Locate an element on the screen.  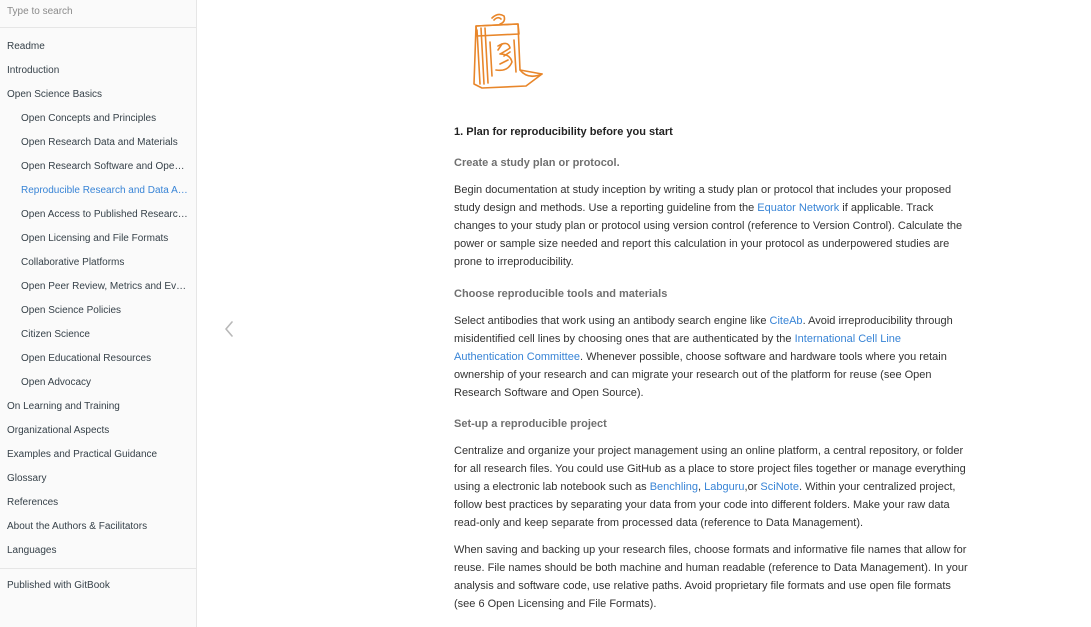
previous-page-button is located at coordinates (229, 329).